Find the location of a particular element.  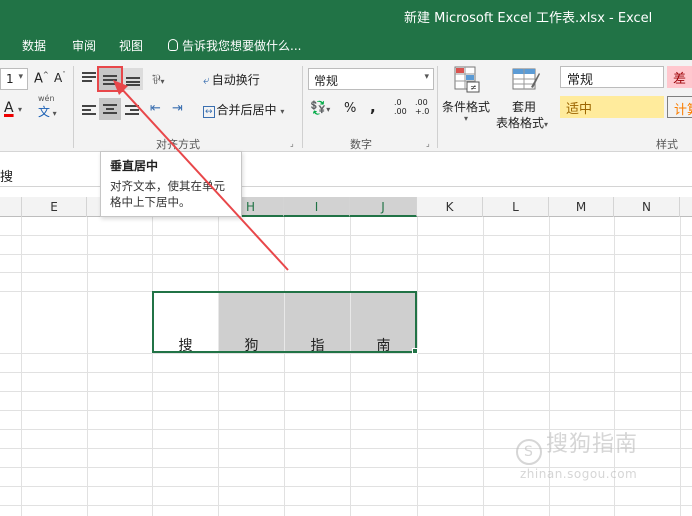

decrease-font-button: Aˇ is located at coordinates (60, 78).